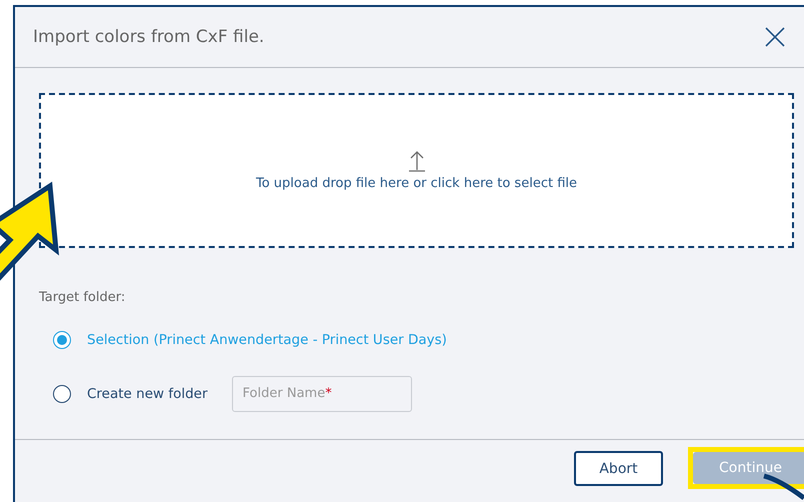  I want to click on radio-label: Create new folder, so click(147, 394).